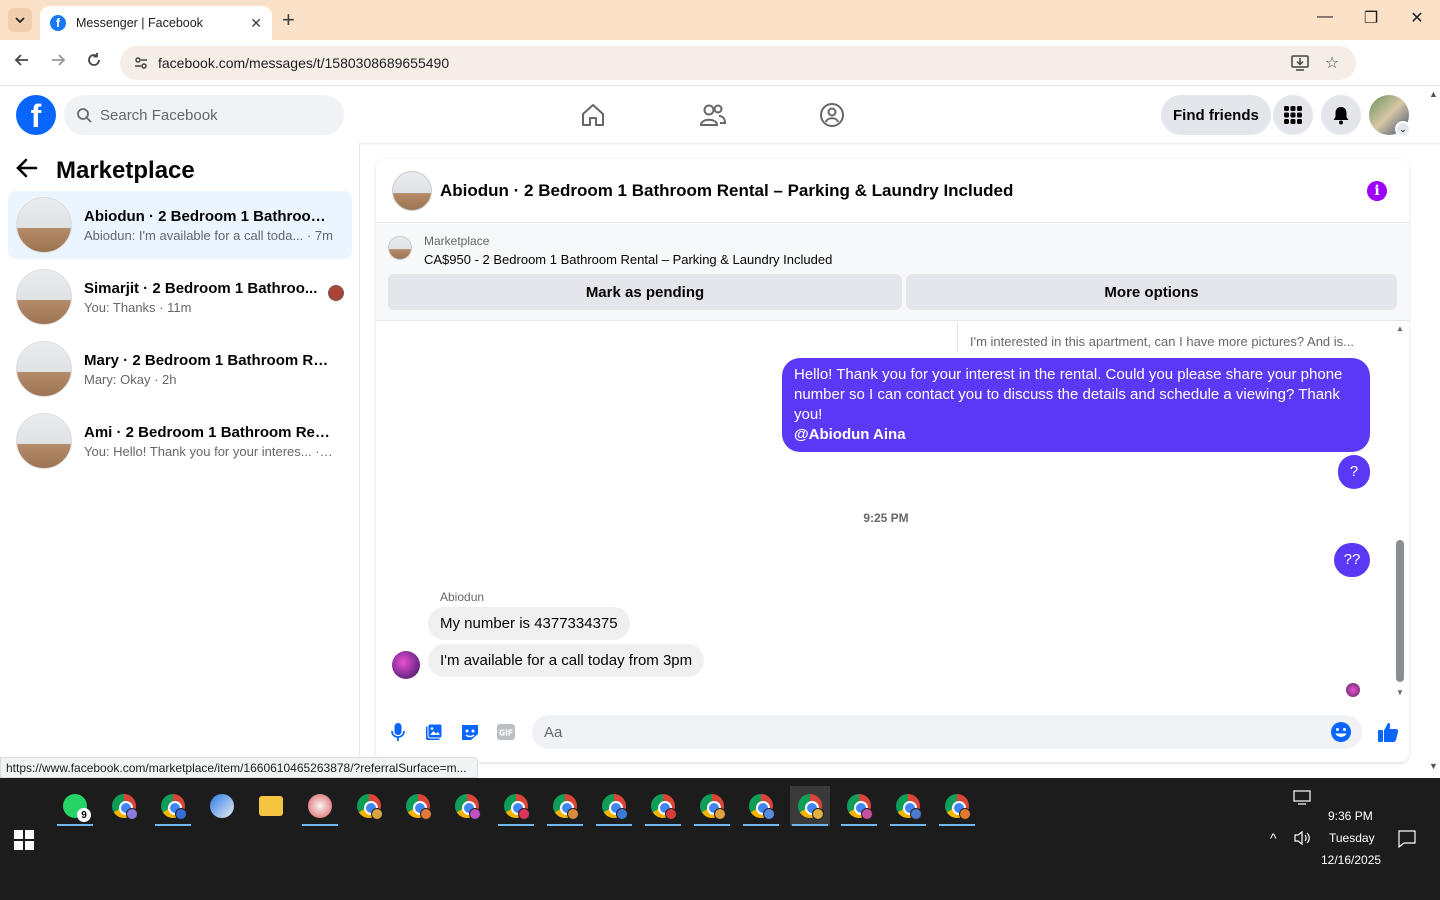 This screenshot has width=1440, height=900. I want to click on chevron-up-icon: ^, so click(1273, 838).